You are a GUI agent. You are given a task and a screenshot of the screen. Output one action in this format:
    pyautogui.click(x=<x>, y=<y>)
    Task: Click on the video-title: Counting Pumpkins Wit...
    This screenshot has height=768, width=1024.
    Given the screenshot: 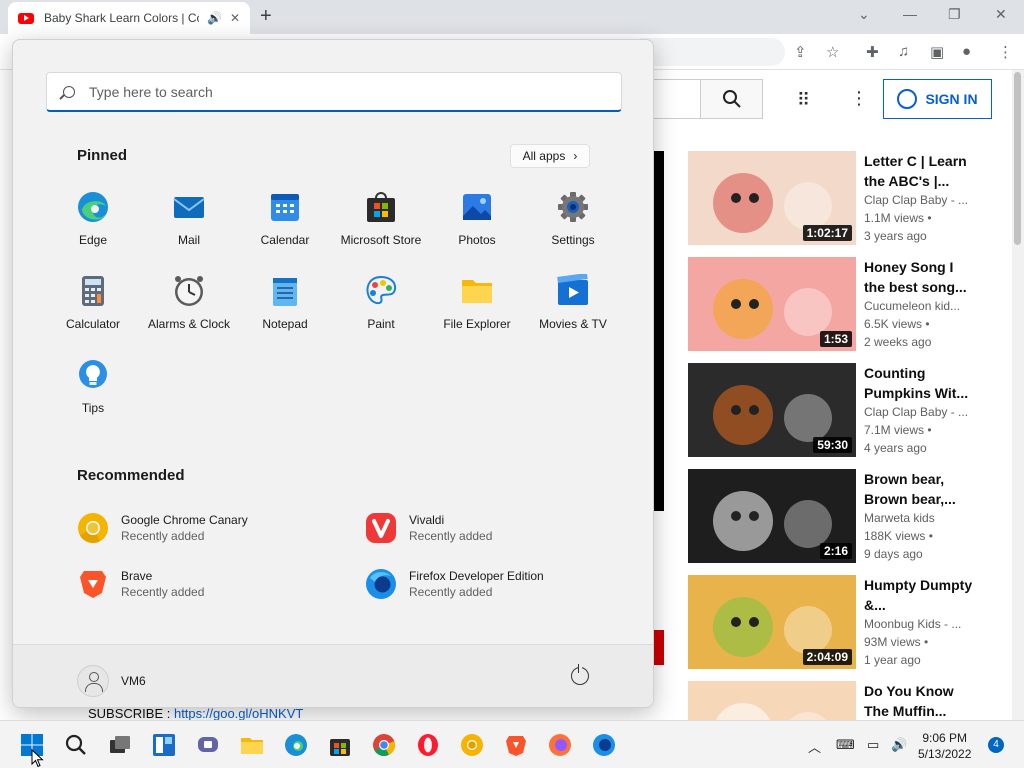 What is the action you would take?
    pyautogui.click(x=919, y=383)
    